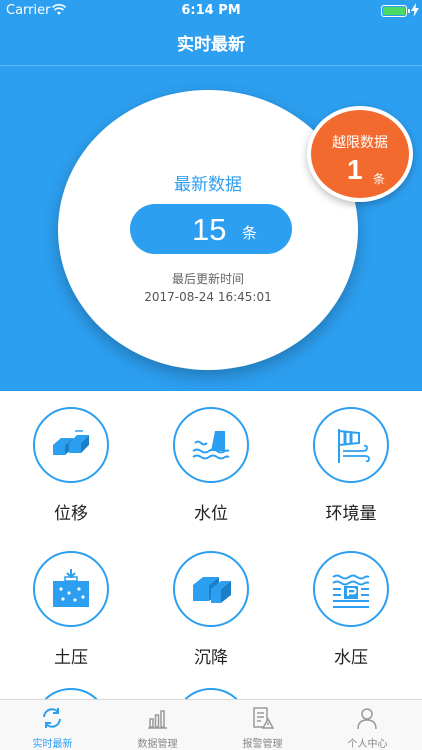 The image size is (422, 750). I want to click on over-limit-unit: 条, so click(379, 179).